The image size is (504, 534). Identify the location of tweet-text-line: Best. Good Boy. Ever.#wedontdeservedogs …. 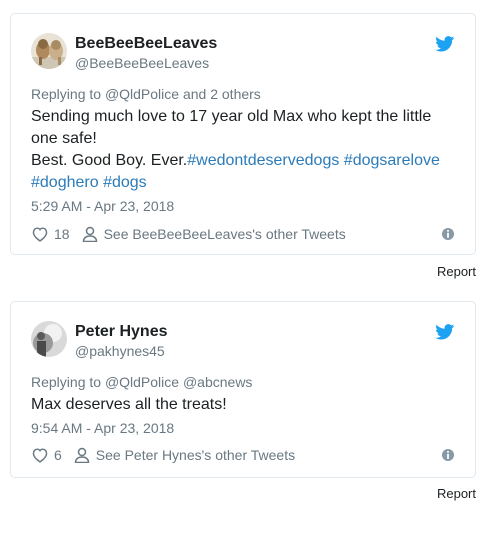
(246, 161).